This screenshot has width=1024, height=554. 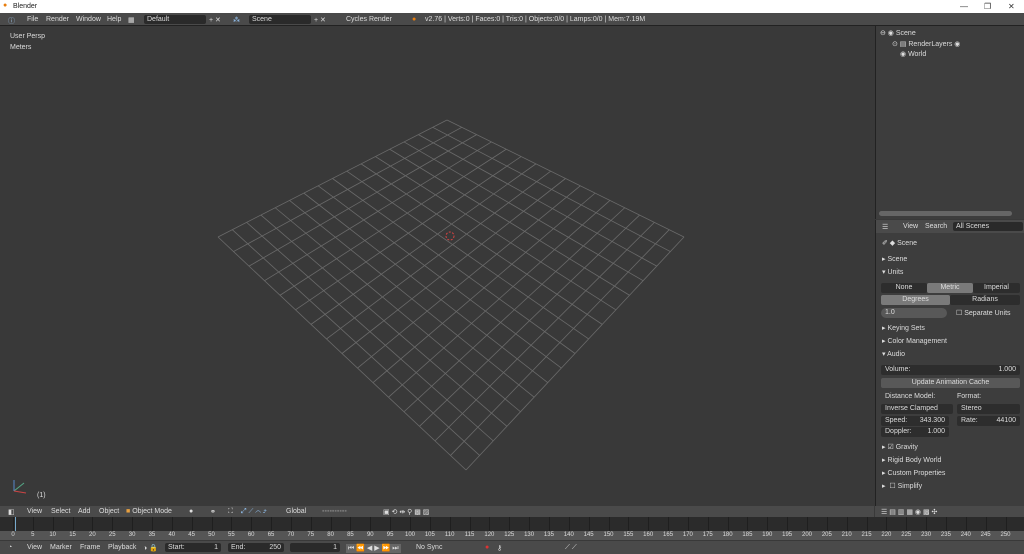 I want to click on panel-custom-properties: ▸ Custom Properties, so click(x=913, y=473).